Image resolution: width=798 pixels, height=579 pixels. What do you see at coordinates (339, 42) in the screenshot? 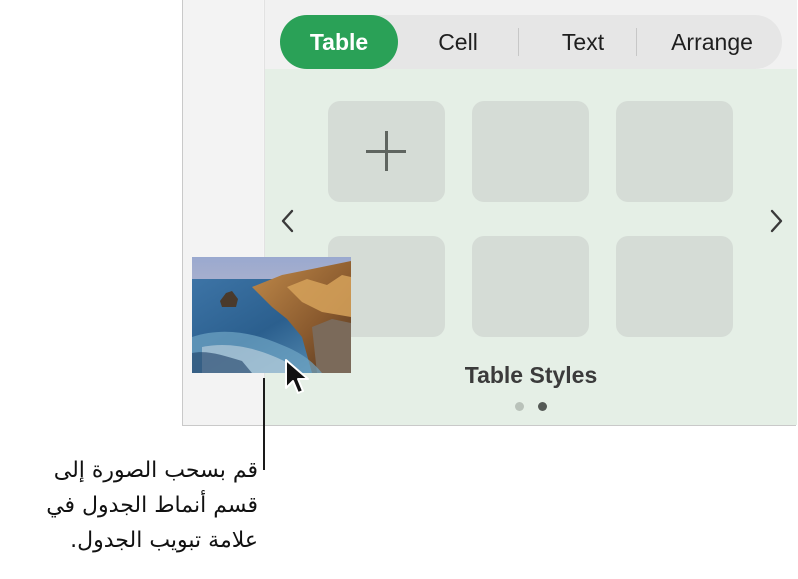
I see `tab-table: Table` at bounding box center [339, 42].